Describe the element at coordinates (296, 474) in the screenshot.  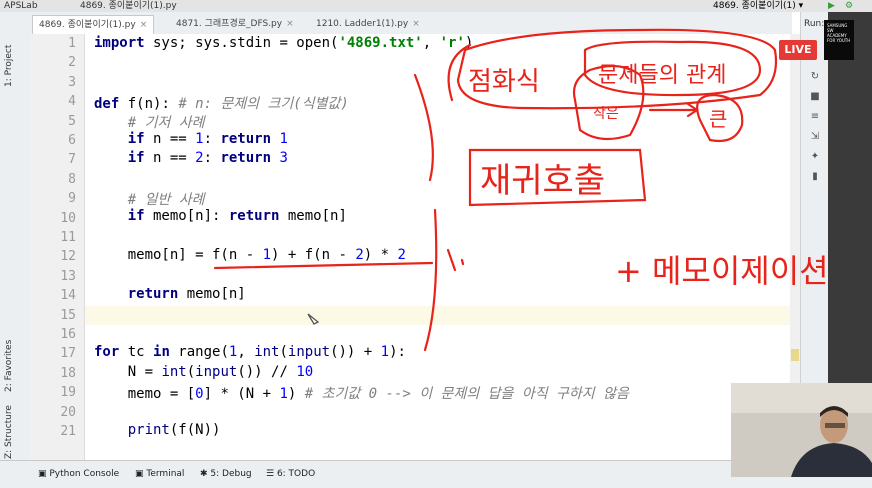
I see `tab-label: 6: TODO` at that location.